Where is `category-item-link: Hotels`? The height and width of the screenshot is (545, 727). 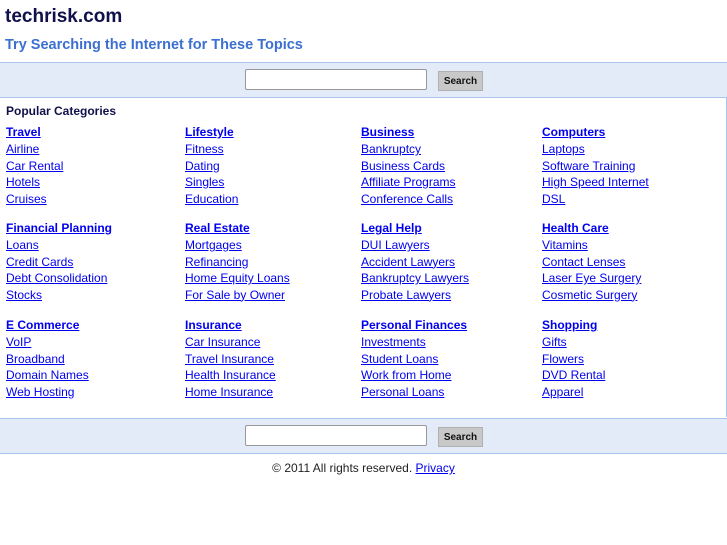 category-item-link: Hotels is located at coordinates (34, 182).